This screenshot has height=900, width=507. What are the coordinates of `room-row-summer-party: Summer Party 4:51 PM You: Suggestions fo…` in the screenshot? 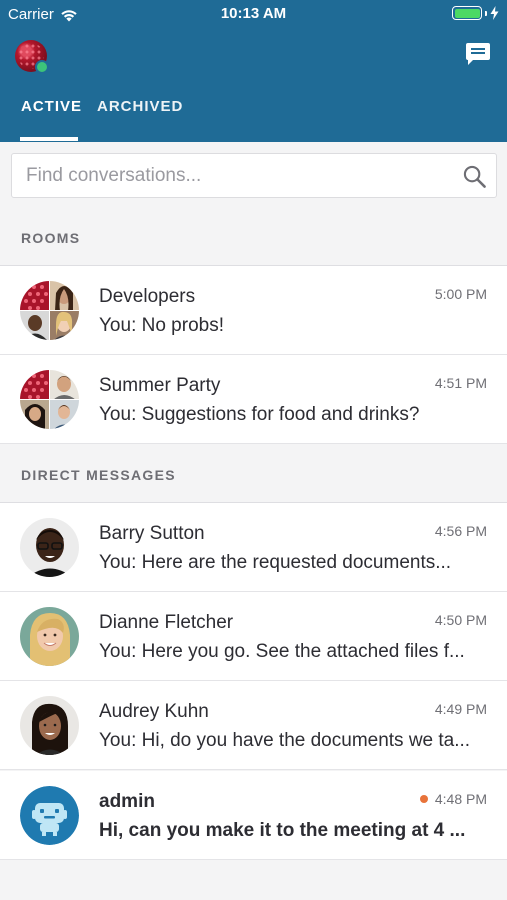 It's located at (253, 399).